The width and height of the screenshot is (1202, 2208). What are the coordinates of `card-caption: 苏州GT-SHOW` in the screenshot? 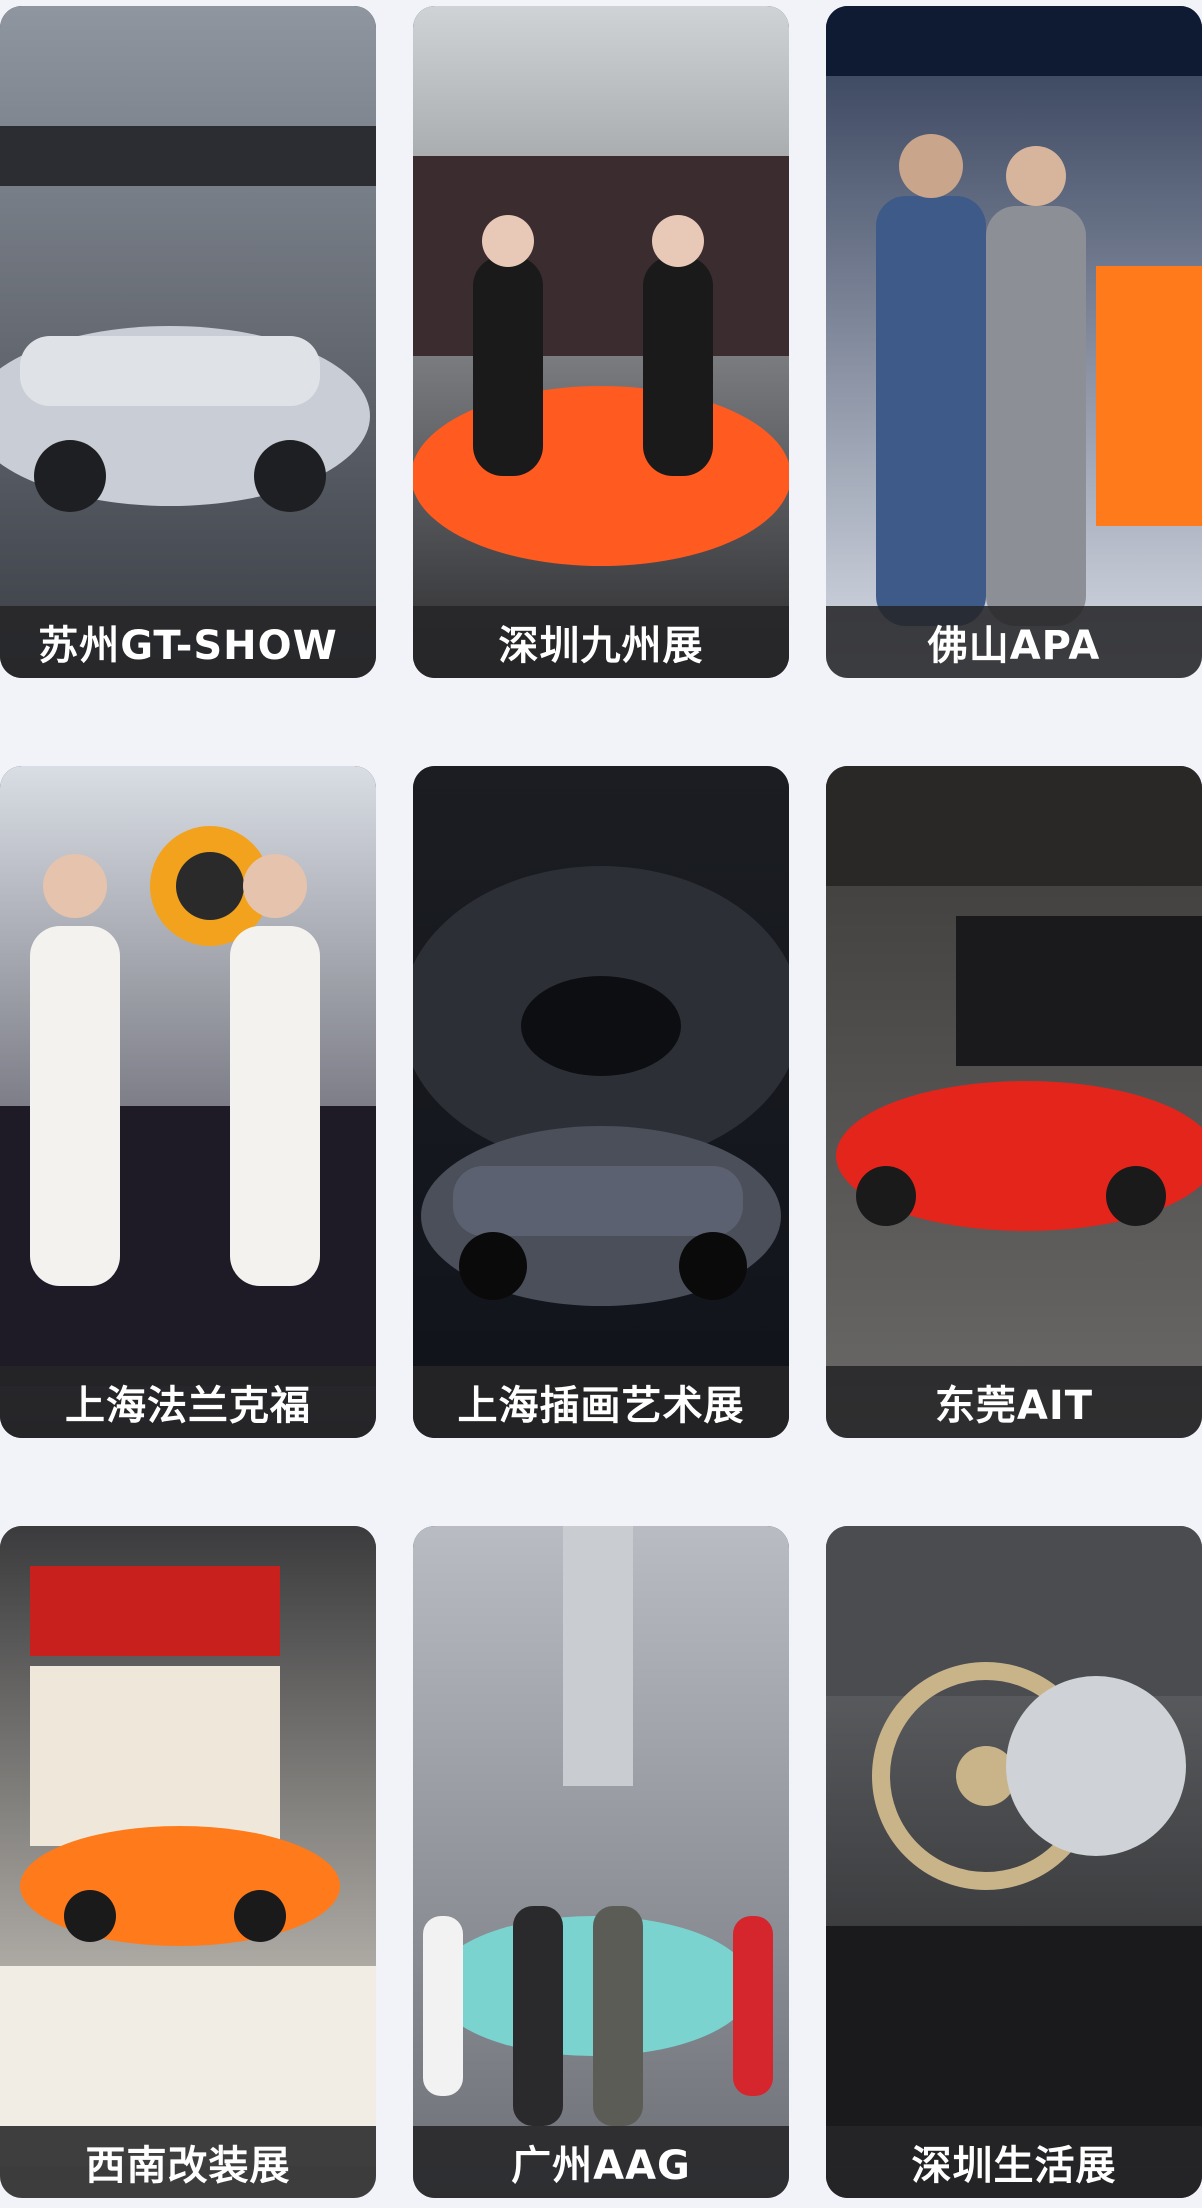 It's located at (188, 642).